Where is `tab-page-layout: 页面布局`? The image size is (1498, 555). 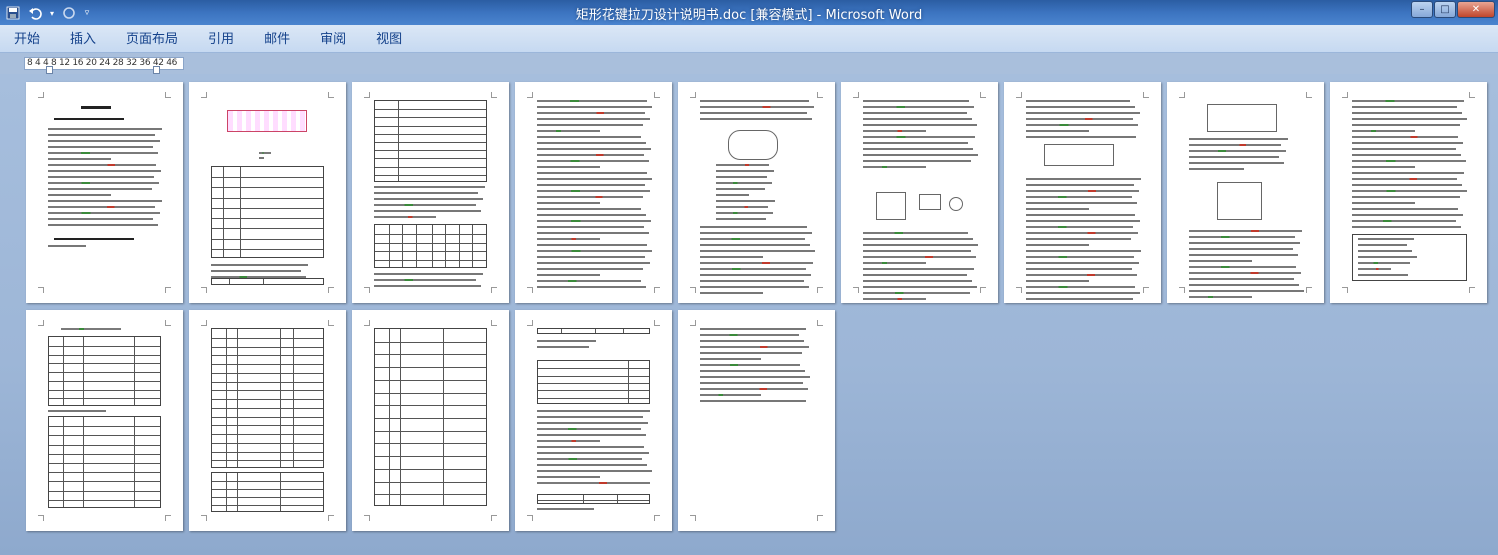 tab-page-layout: 页面布局 is located at coordinates (152, 39).